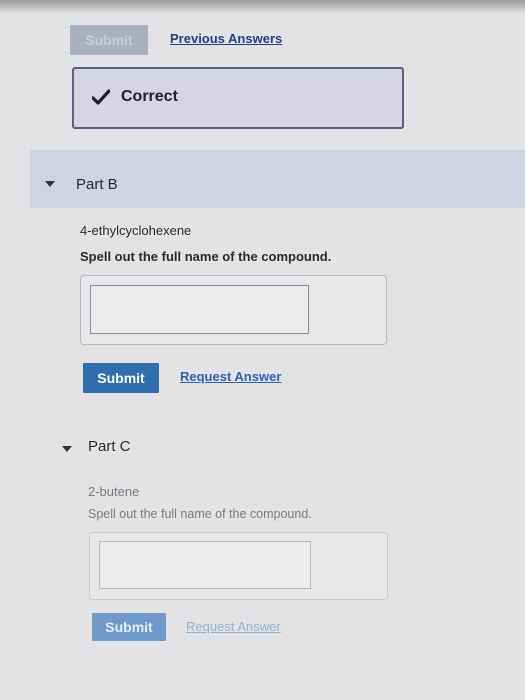 The height and width of the screenshot is (700, 525). What do you see at coordinates (114, 491) in the screenshot?
I see `part-c-compound: 2-butene` at bounding box center [114, 491].